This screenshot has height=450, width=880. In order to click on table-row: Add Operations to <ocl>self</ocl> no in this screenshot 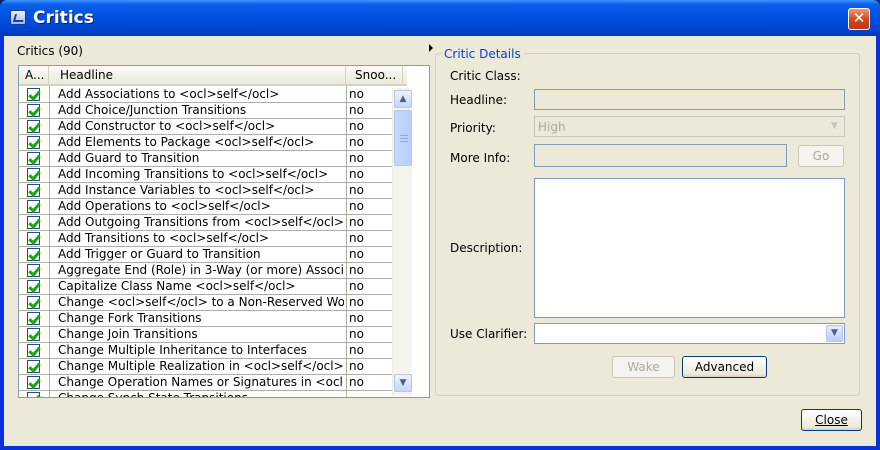, I will do `click(212, 207)`.